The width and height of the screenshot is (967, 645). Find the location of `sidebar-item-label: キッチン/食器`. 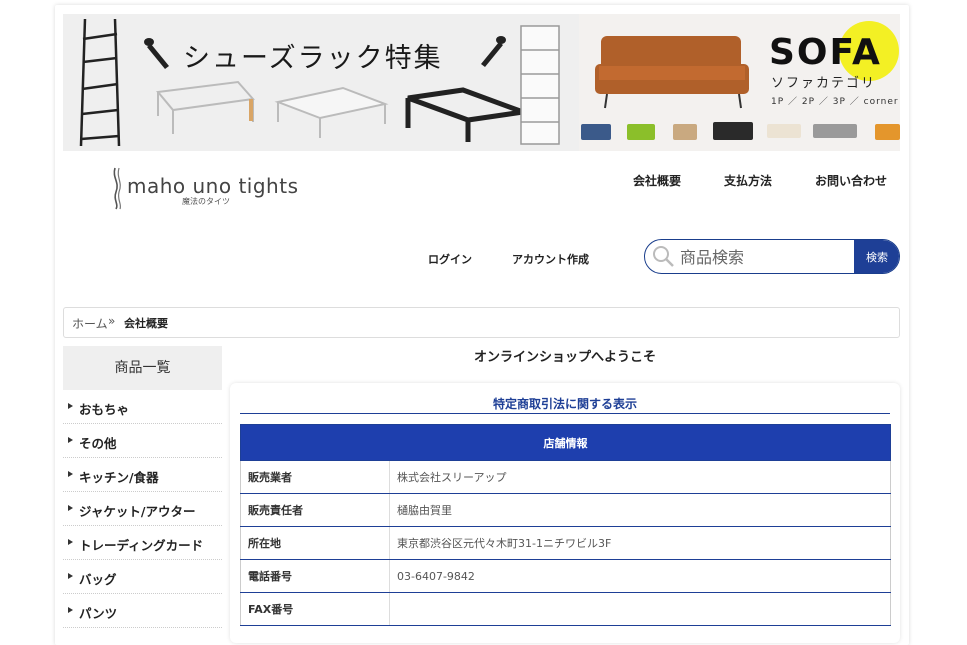

sidebar-item-label: キッチン/食器 is located at coordinates (119, 477).